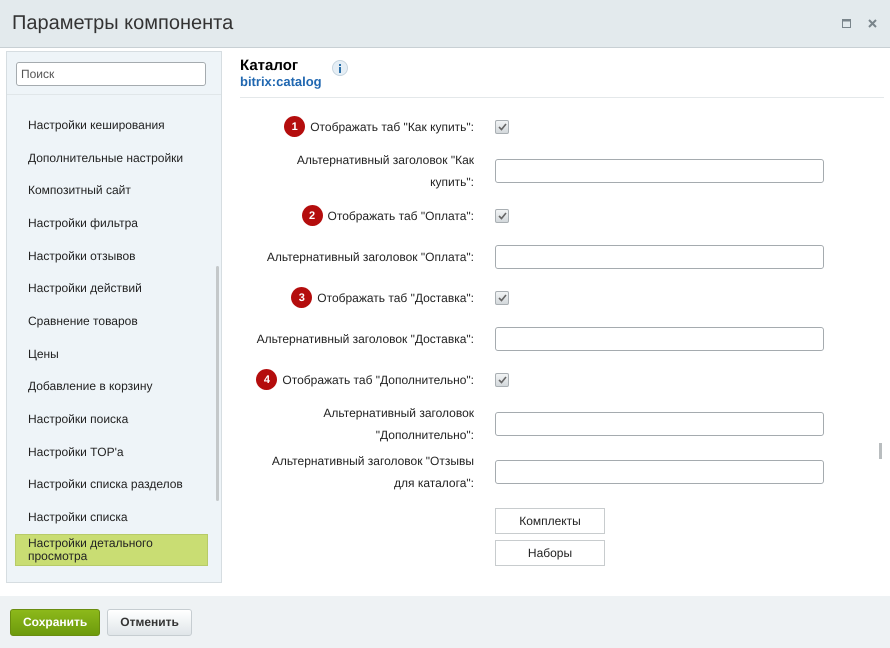 Image resolution: width=890 pixels, height=648 pixels. What do you see at coordinates (111, 517) in the screenshot?
I see `sidebar-item: Настройки списка` at bounding box center [111, 517].